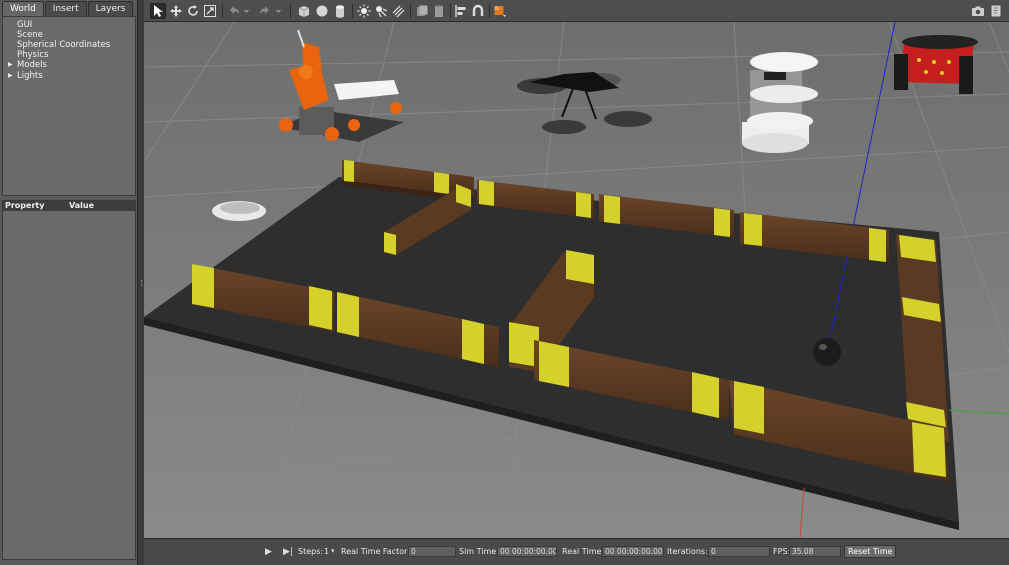 The image size is (1009, 565). What do you see at coordinates (304, 11) in the screenshot?
I see `box-shape-icon` at bounding box center [304, 11].